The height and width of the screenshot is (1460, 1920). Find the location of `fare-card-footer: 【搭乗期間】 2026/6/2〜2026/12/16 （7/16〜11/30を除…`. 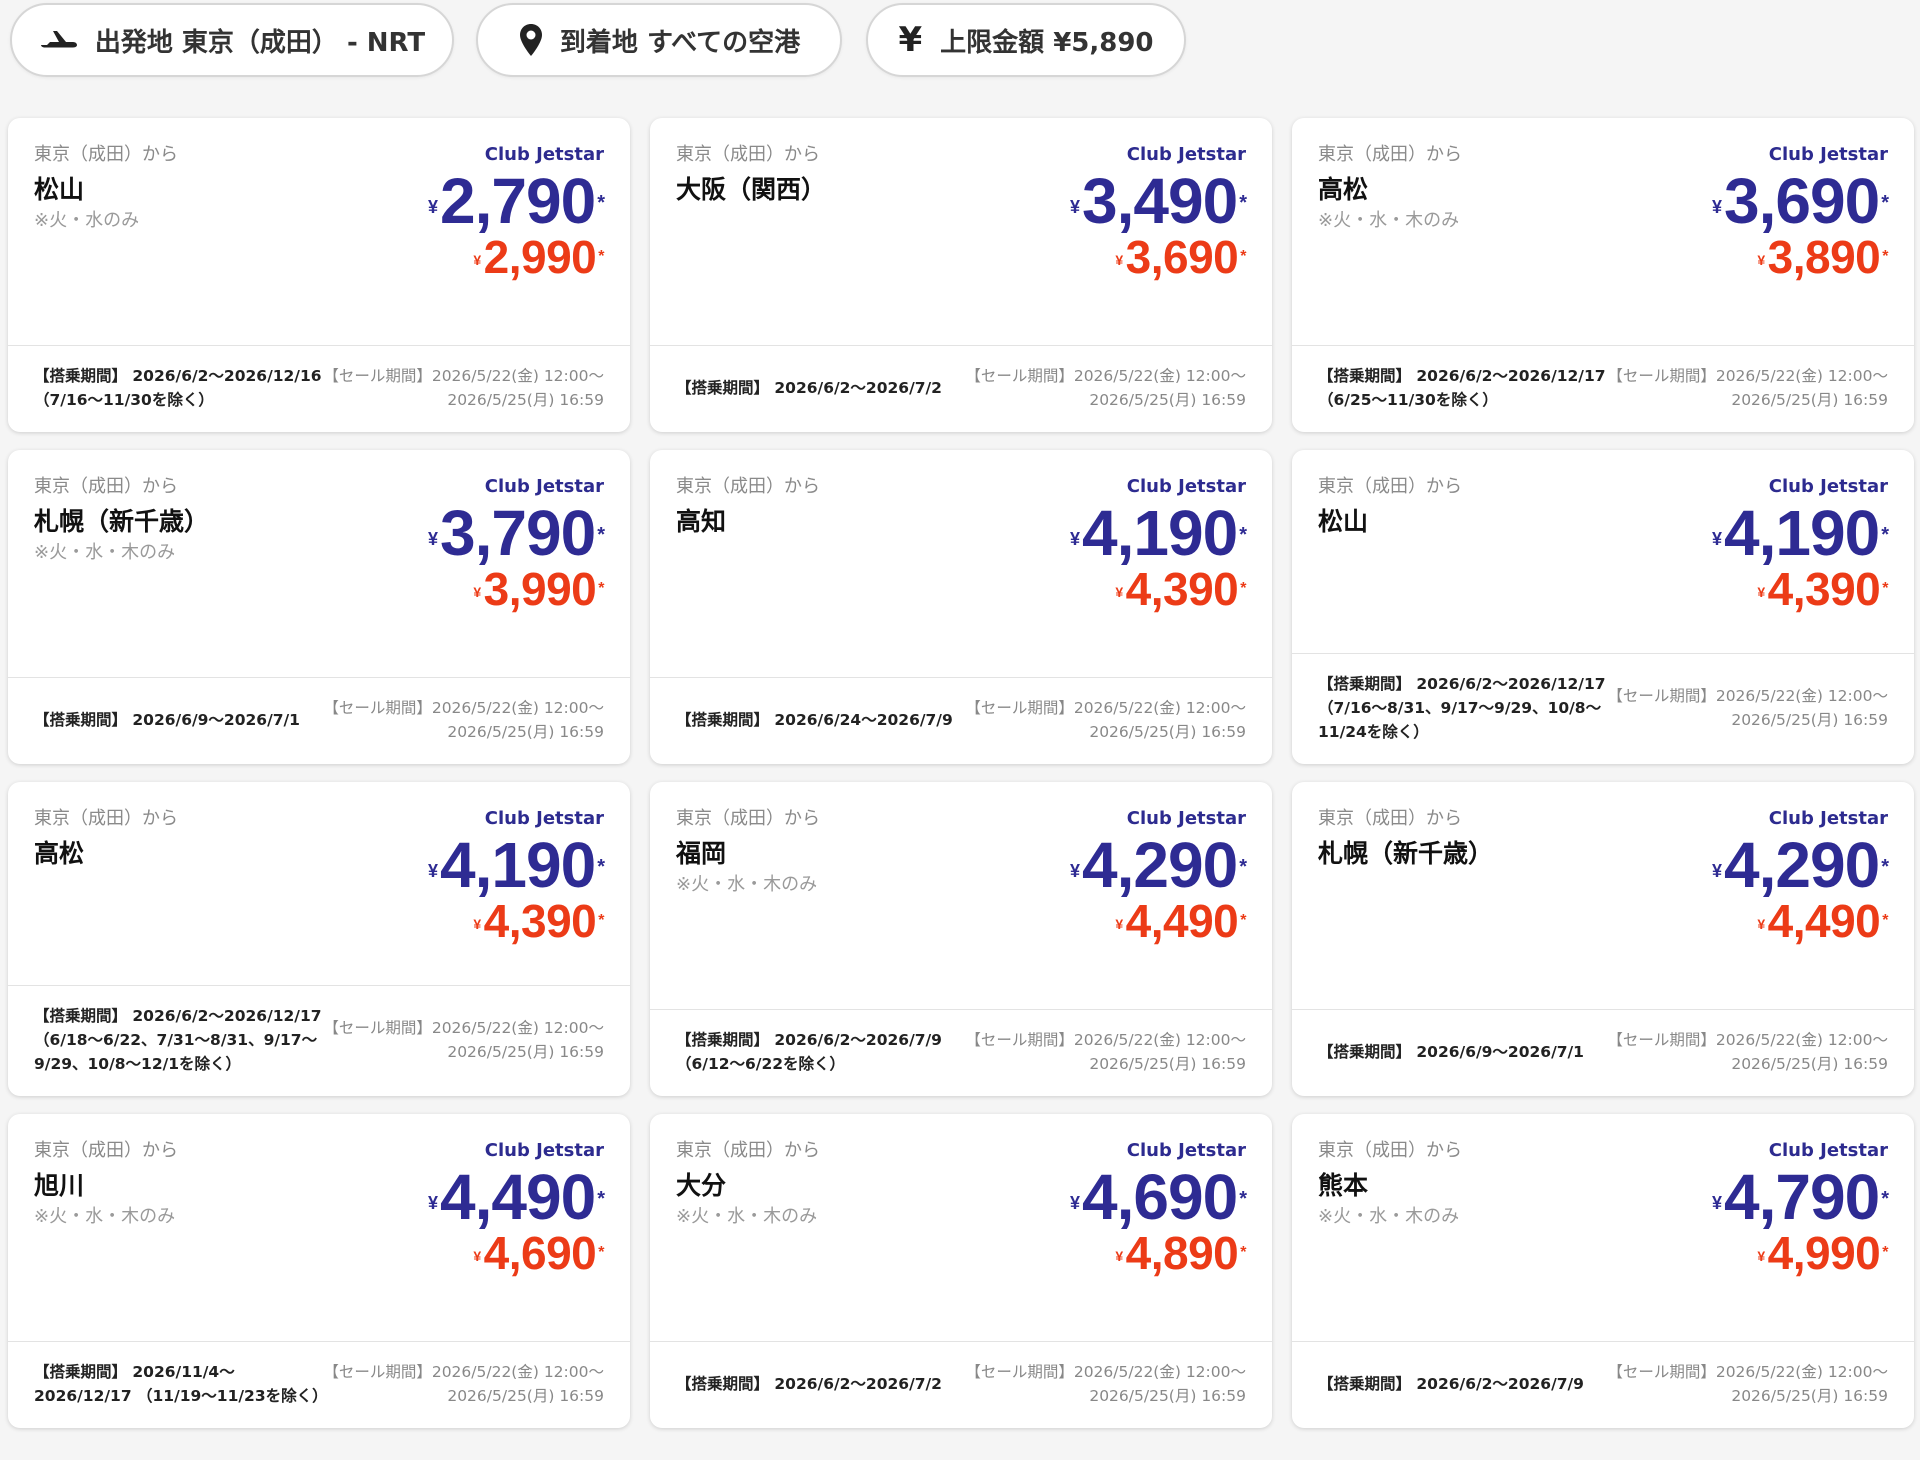

fare-card-footer: 【搭乗期間】 2026/6/2〜2026/12/16 （7/16〜11/30を除… is located at coordinates (319, 389).